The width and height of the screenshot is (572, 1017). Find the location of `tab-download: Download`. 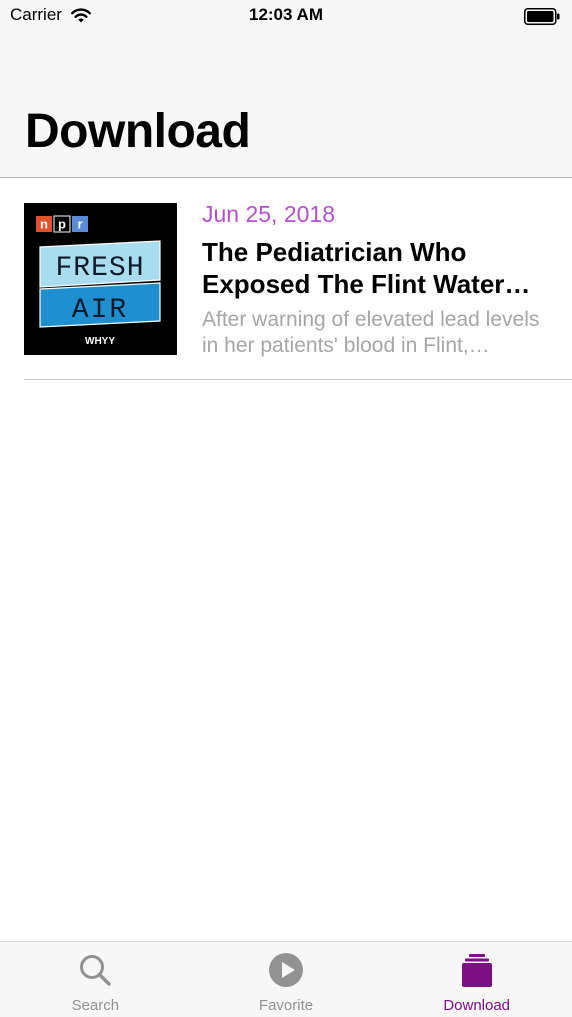

tab-download: Download is located at coordinates (476, 979).